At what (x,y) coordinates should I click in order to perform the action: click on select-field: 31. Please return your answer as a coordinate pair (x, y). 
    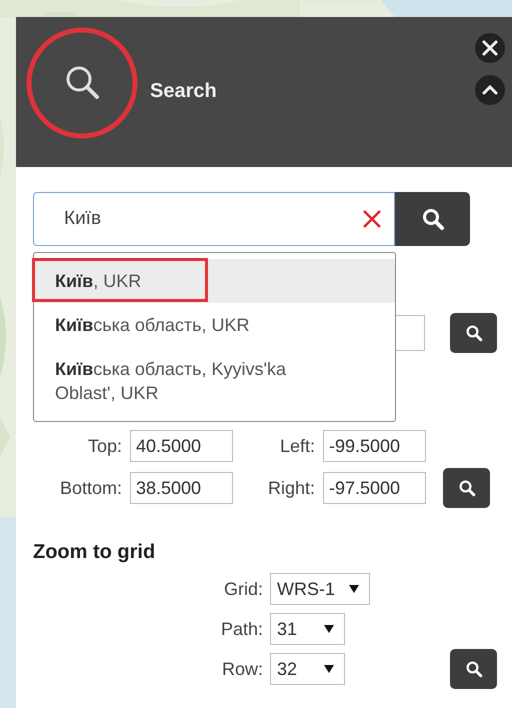
    Looking at the image, I should click on (307, 629).